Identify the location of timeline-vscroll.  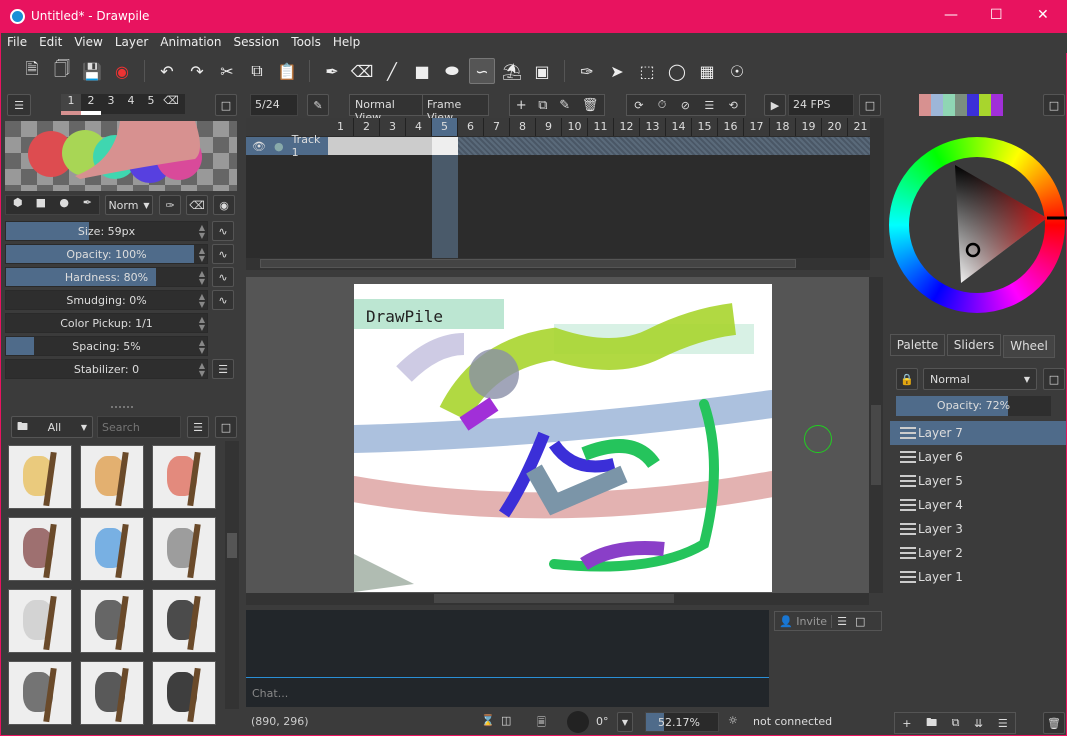
(877, 188).